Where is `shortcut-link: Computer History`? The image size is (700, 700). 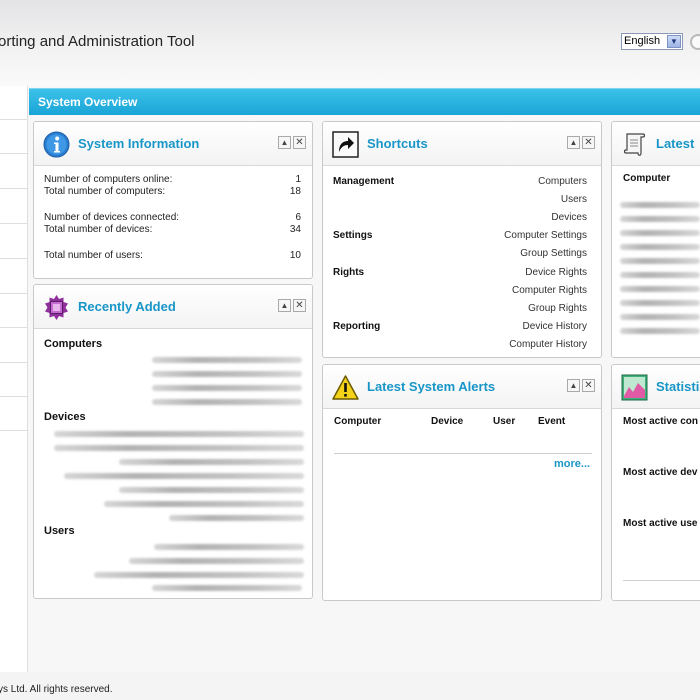
shortcut-link: Computer History is located at coordinates (517, 344).